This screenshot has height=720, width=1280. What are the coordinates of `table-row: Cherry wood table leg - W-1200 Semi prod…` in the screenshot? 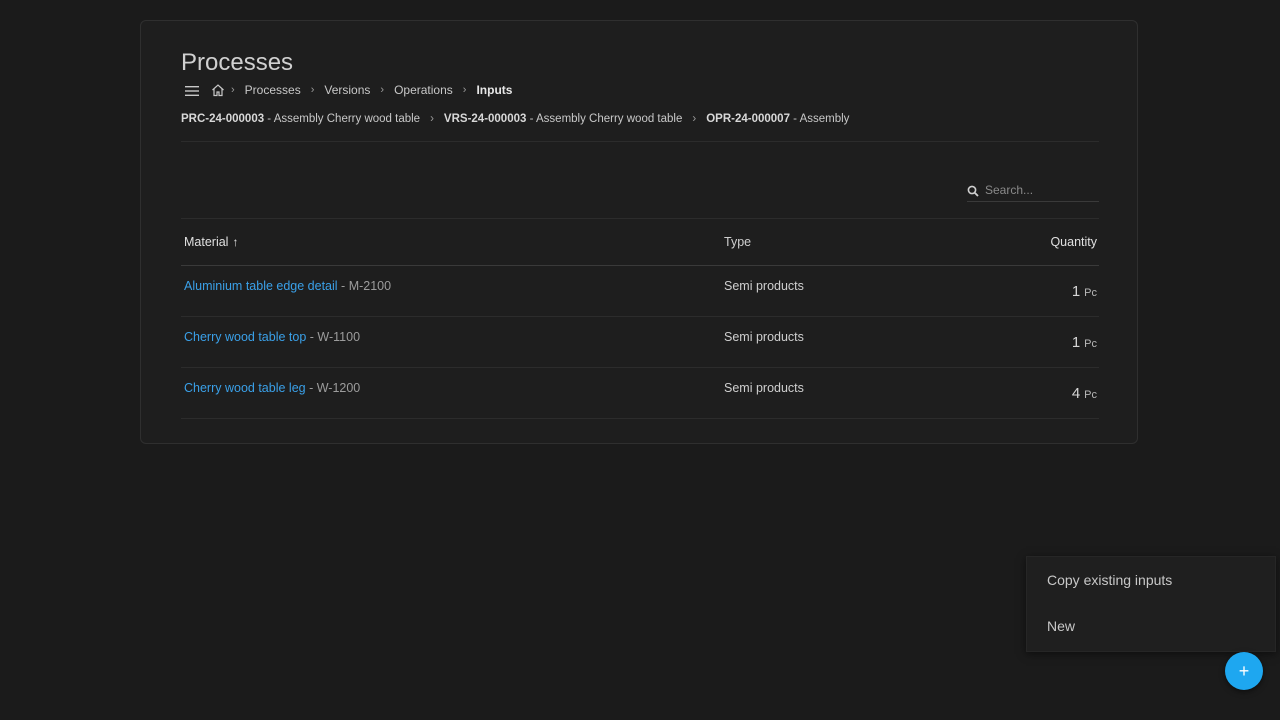 It's located at (640, 393).